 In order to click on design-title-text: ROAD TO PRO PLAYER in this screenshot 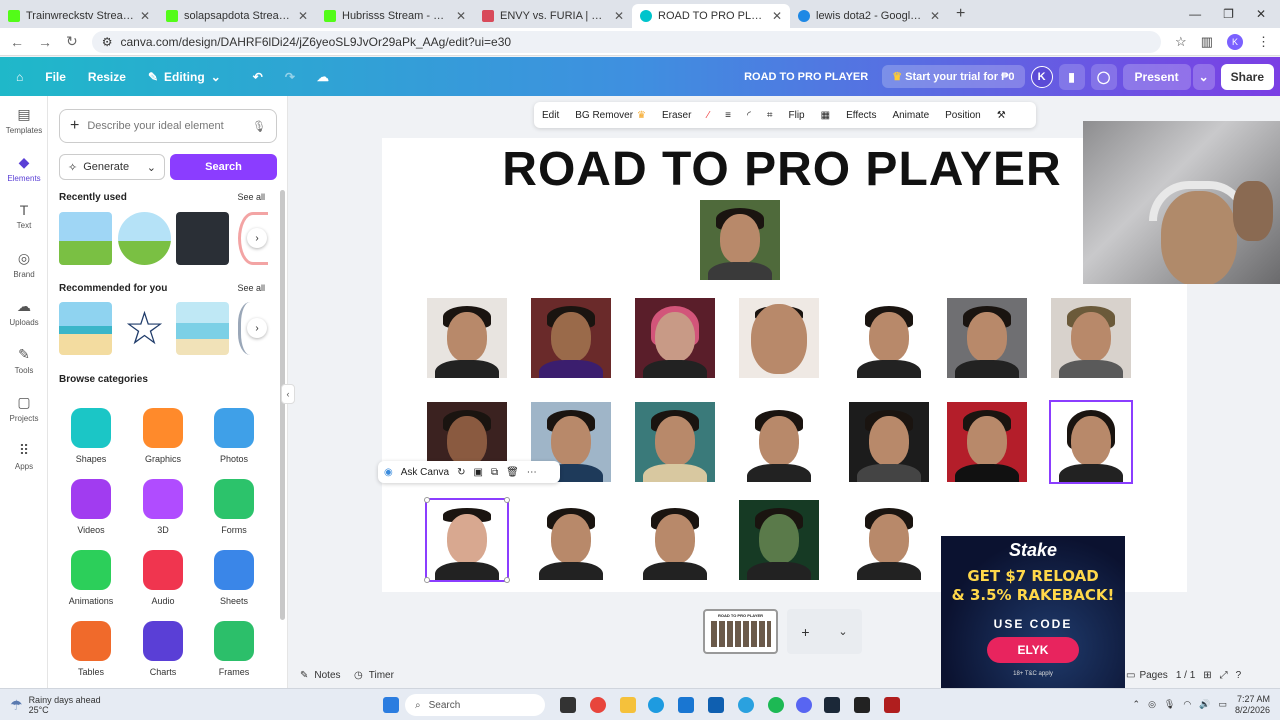, I will do `click(782, 169)`.